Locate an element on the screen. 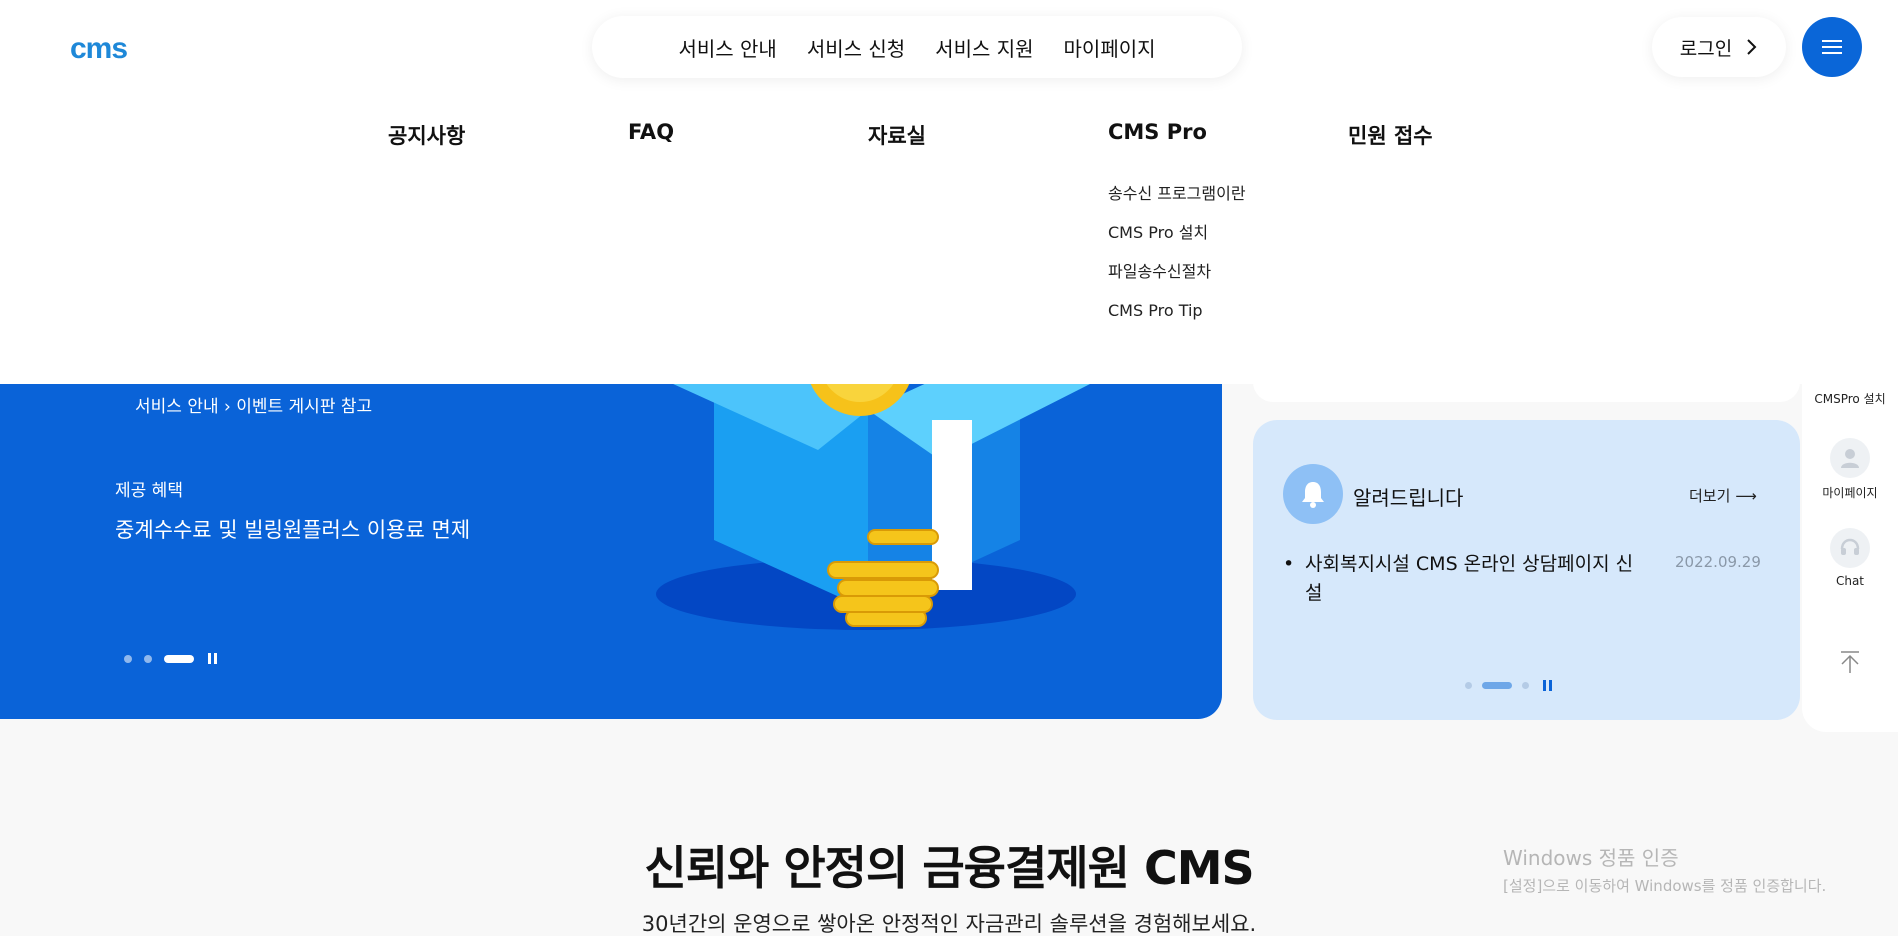 This screenshot has height=936, width=1898. menu-col-notice: 공지사항 is located at coordinates (426, 135).